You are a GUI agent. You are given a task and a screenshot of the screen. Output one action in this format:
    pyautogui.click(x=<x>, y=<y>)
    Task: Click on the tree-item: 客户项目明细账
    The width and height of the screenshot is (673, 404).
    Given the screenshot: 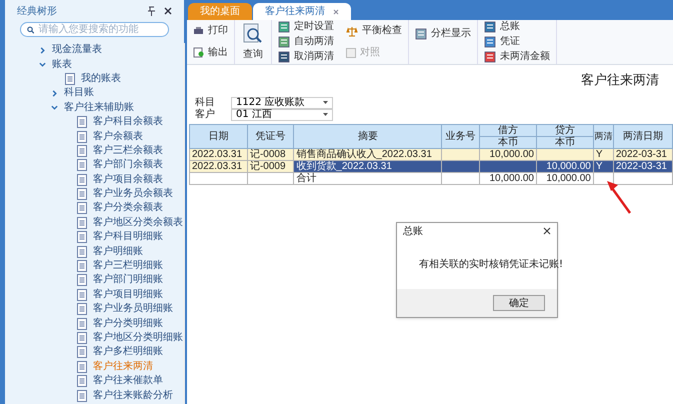 What is the action you would take?
    pyautogui.click(x=128, y=295)
    